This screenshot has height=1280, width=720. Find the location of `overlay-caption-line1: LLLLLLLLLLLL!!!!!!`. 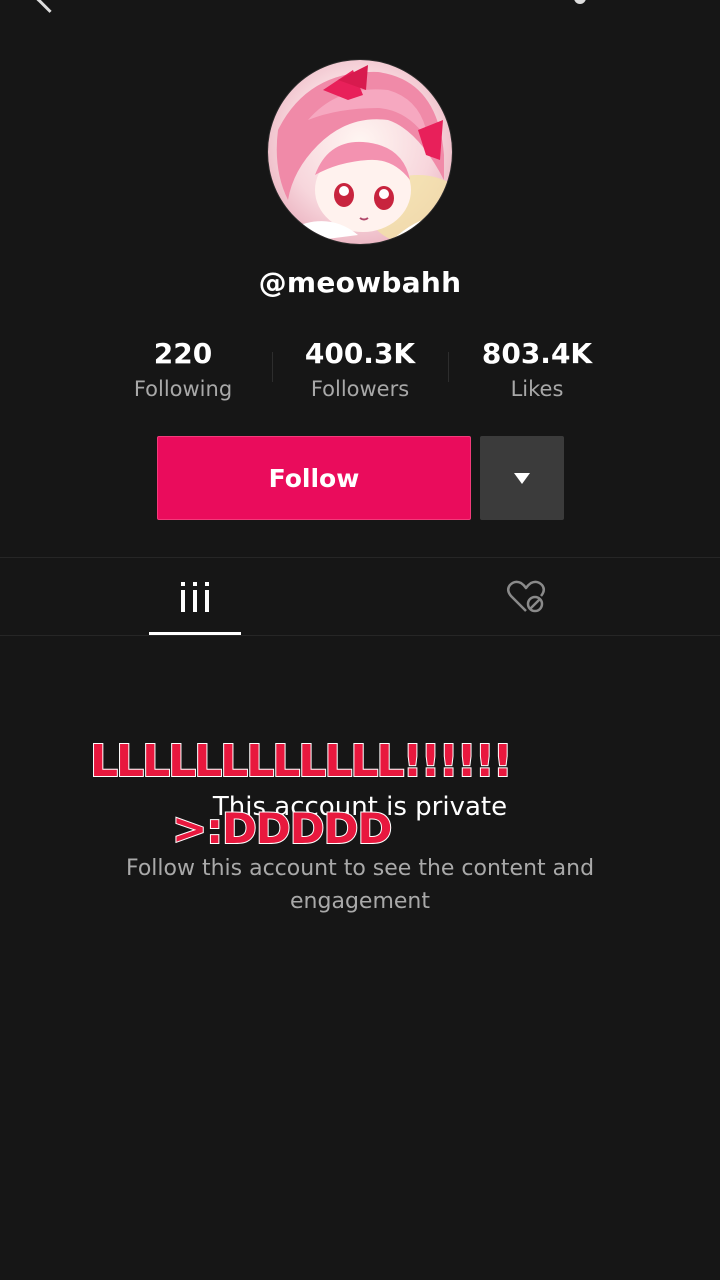

overlay-caption-line1: LLLLLLLLLLLL!!!!!! is located at coordinates (301, 761).